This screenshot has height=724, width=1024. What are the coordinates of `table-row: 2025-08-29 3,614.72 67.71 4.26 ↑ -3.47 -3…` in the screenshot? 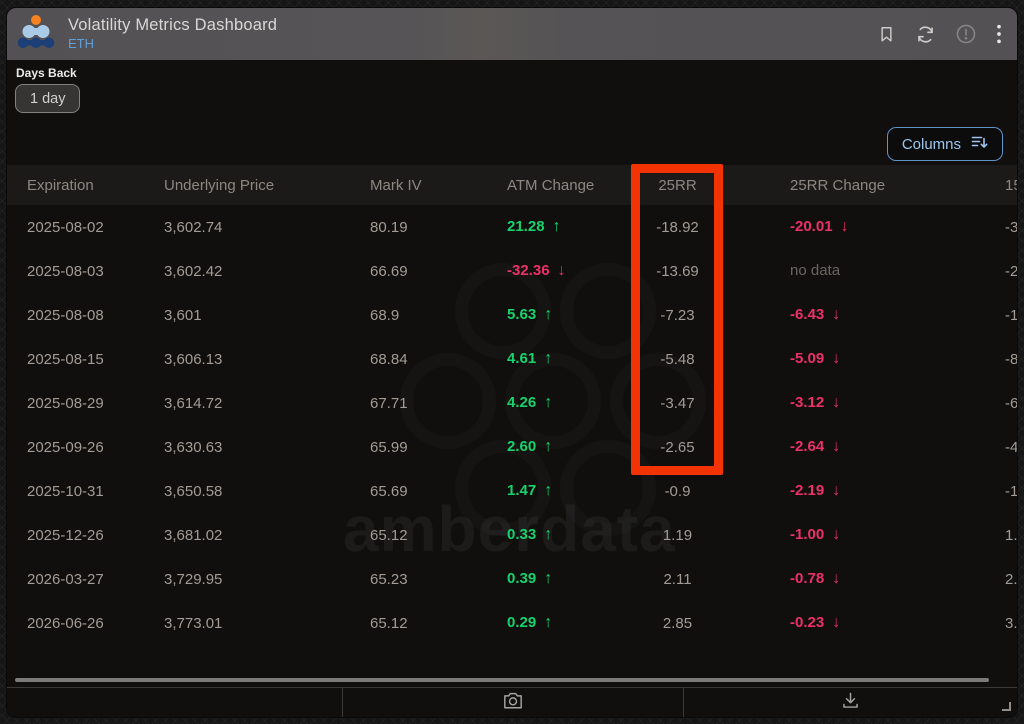 It's located at (512, 403).